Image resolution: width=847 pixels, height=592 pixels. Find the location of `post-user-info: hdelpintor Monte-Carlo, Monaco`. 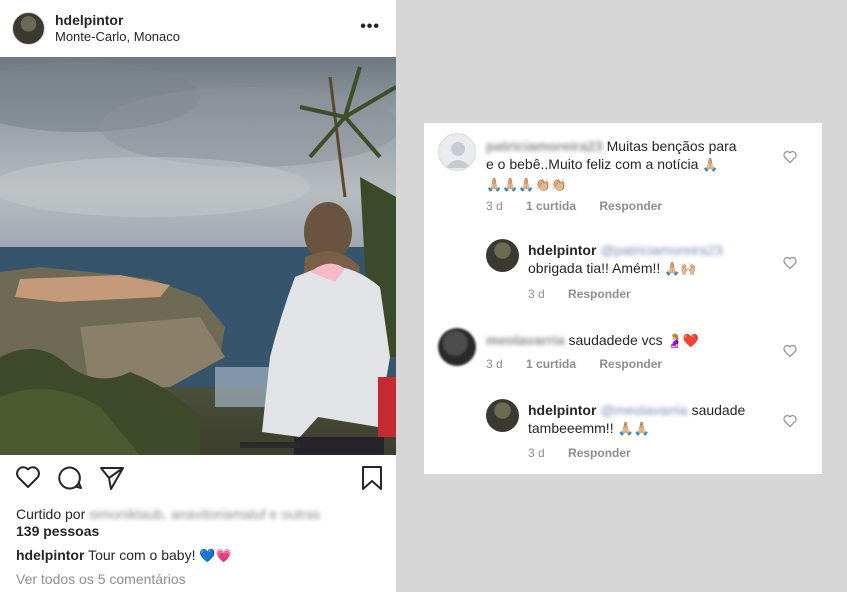

post-user-info: hdelpintor Monte-Carlo, Monaco is located at coordinates (117, 28).